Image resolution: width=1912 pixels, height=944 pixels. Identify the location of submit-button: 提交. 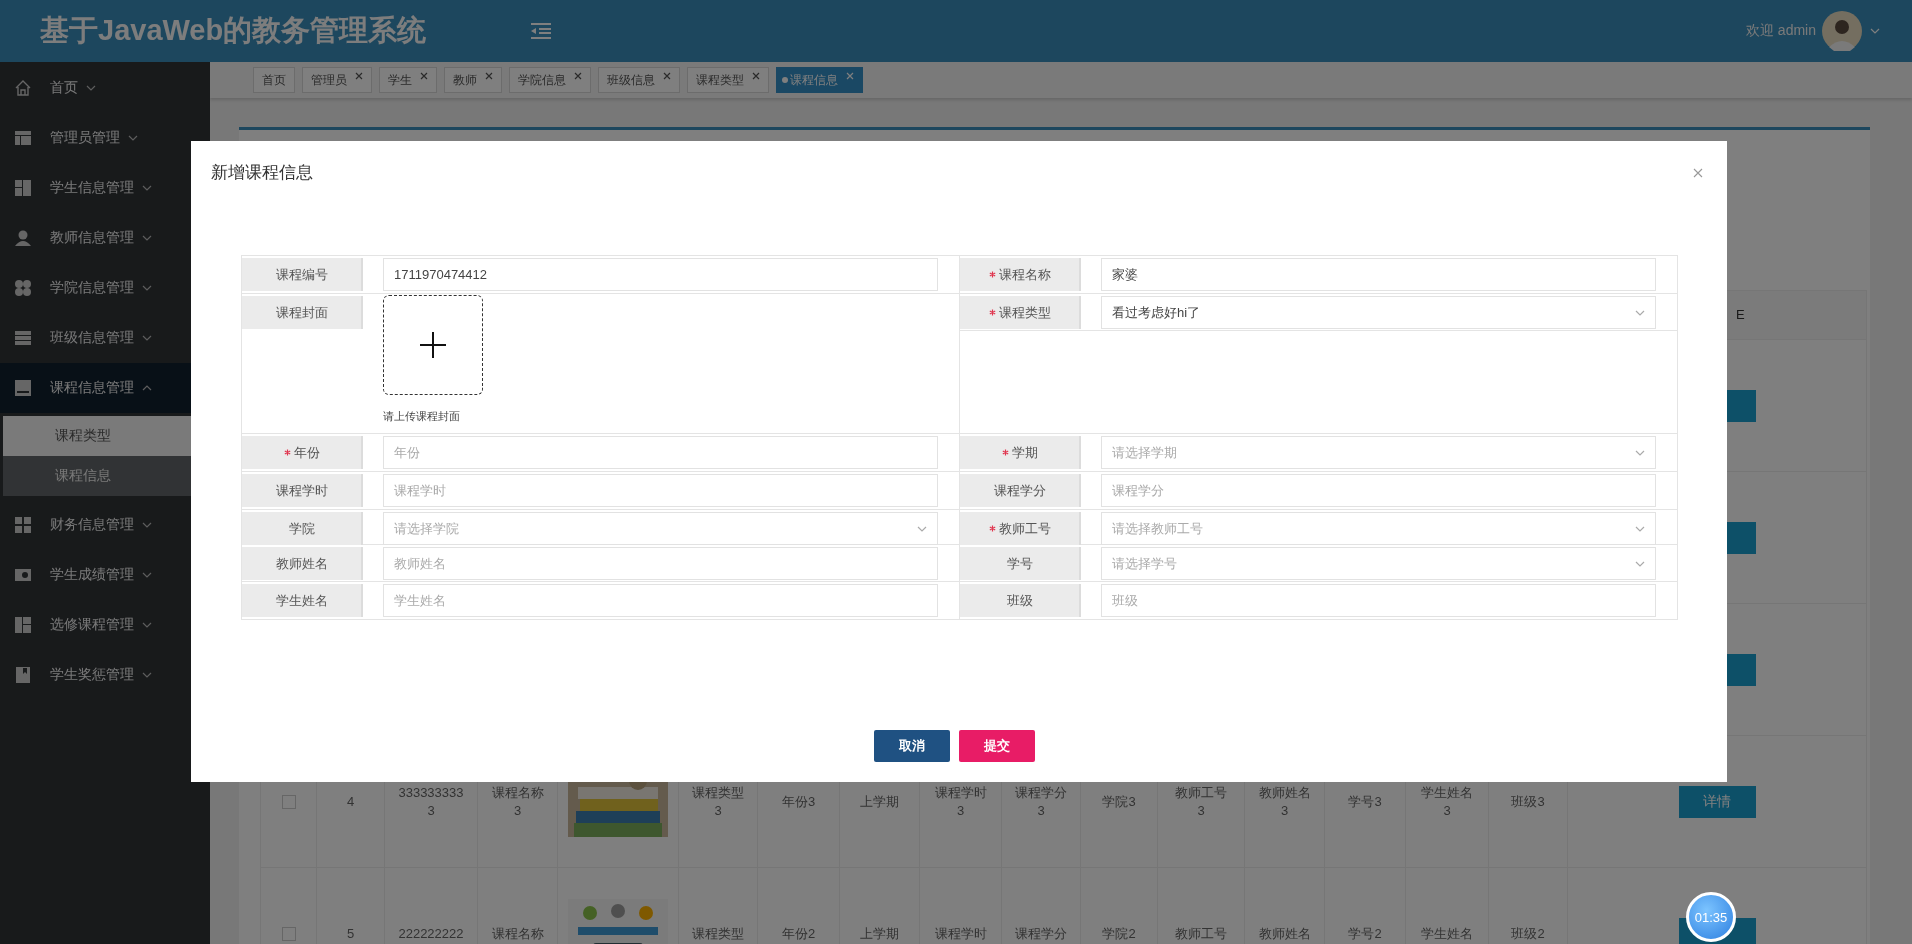
(996, 746).